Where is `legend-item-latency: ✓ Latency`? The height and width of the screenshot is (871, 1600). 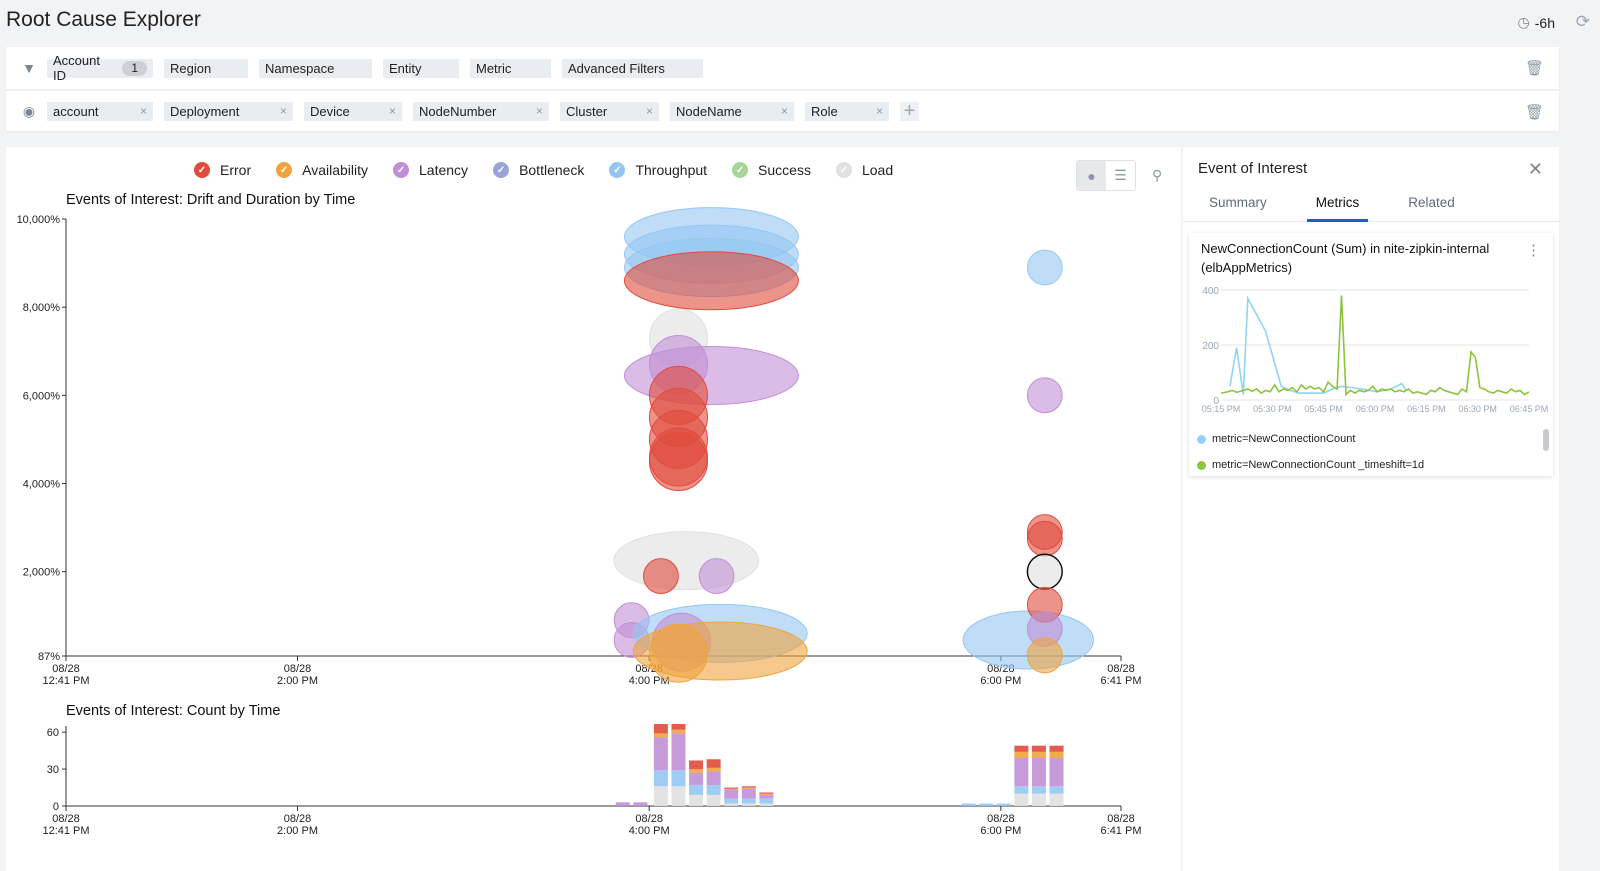
legend-item-latency: ✓ Latency is located at coordinates (430, 170).